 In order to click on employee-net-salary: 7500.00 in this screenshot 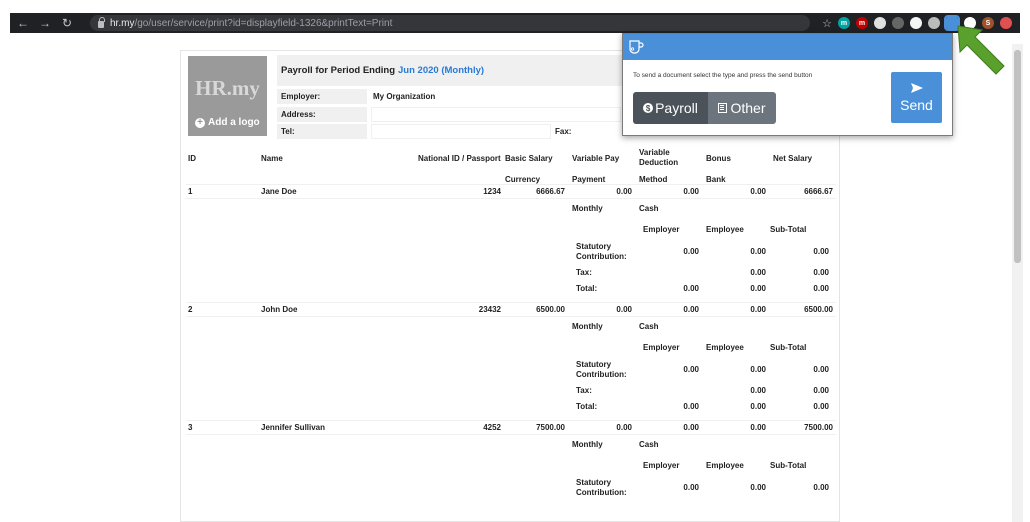, I will do `click(818, 427)`.